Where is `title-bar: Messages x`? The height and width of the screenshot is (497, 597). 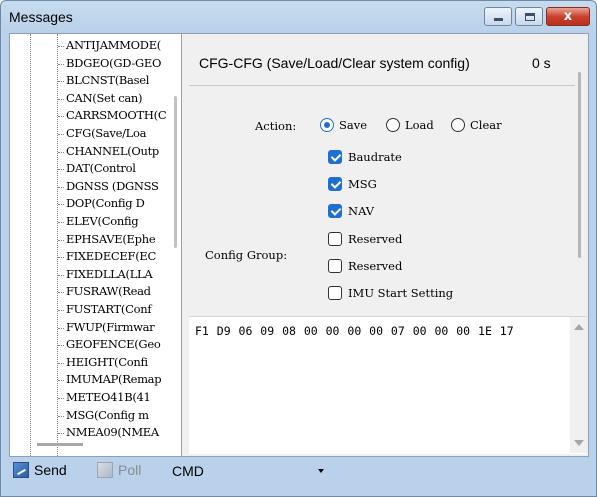 title-bar: Messages x is located at coordinates (298, 16).